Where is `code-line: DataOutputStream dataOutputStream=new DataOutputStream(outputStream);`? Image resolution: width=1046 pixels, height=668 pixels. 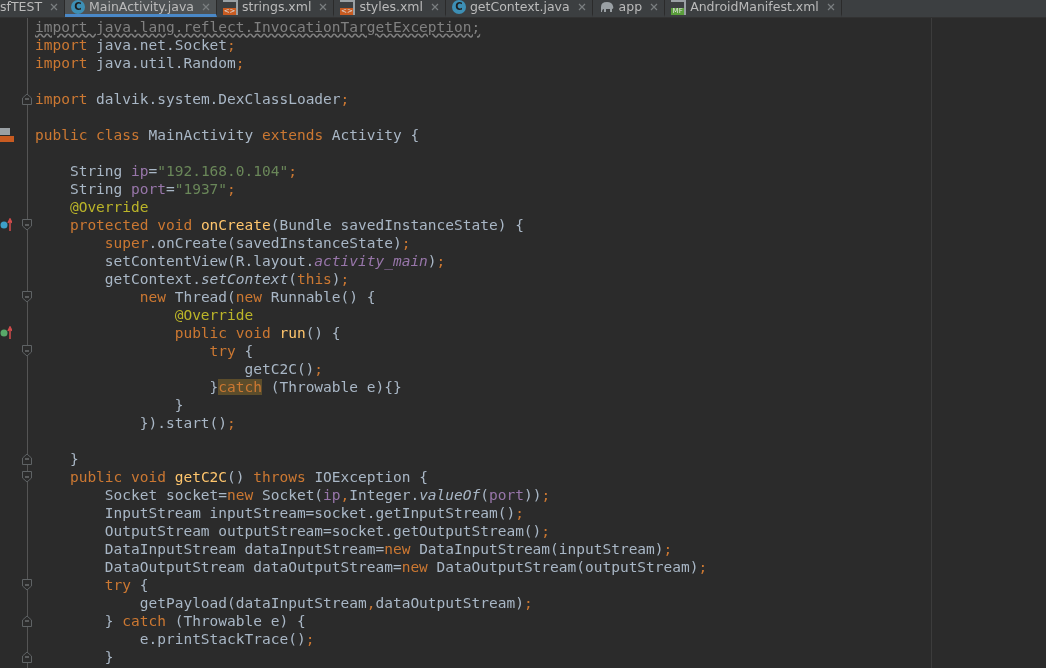 code-line: DataOutputStream dataOutputStream=new DataOutputStream(outputStream); is located at coordinates (405, 567).